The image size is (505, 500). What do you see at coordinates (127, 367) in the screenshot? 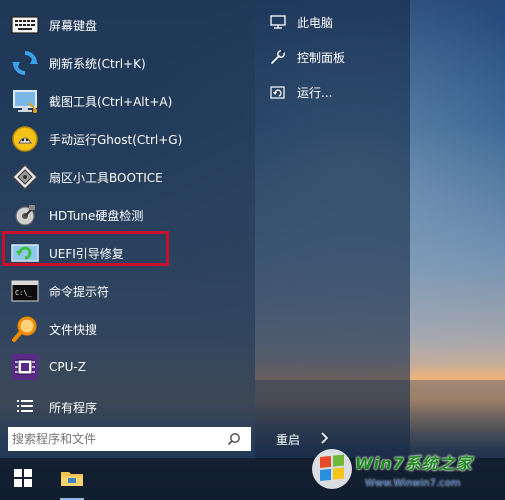
I see `program-item-cpuz: CPU-Z` at bounding box center [127, 367].